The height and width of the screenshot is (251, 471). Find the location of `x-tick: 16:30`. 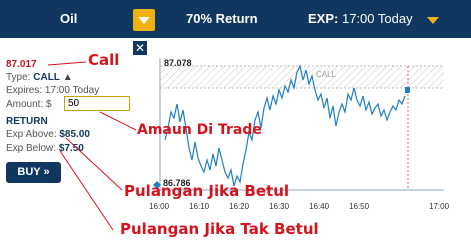

x-tick: 16:30 is located at coordinates (279, 206).